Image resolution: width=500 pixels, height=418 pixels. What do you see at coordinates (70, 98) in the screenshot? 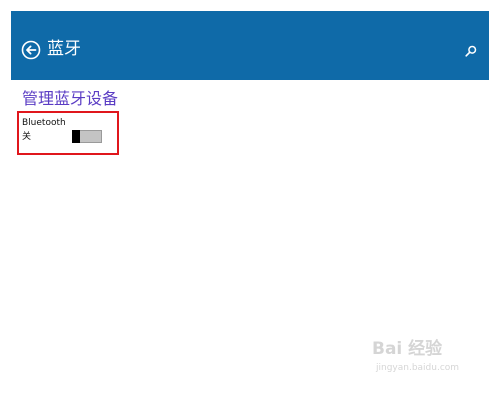
I see `section-title: 管理蓝牙设备` at bounding box center [70, 98].